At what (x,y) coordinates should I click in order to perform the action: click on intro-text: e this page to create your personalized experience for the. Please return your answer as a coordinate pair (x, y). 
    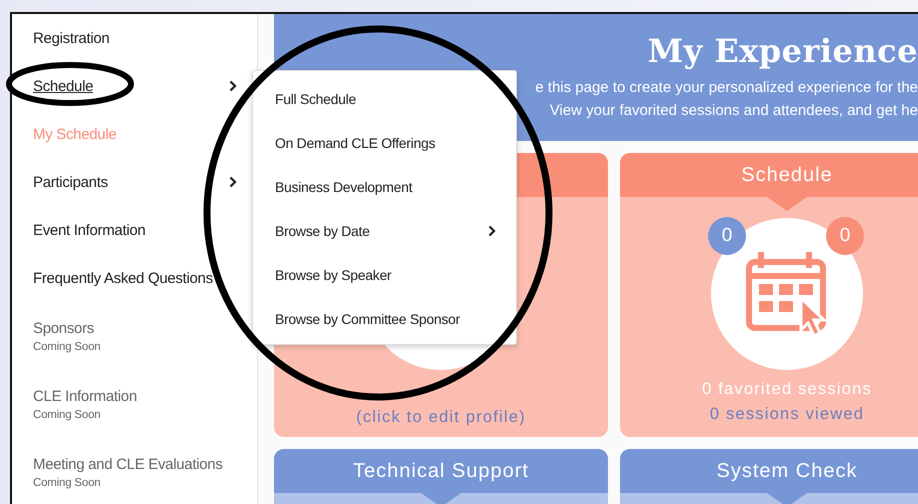
    Looking at the image, I should click on (726, 88).